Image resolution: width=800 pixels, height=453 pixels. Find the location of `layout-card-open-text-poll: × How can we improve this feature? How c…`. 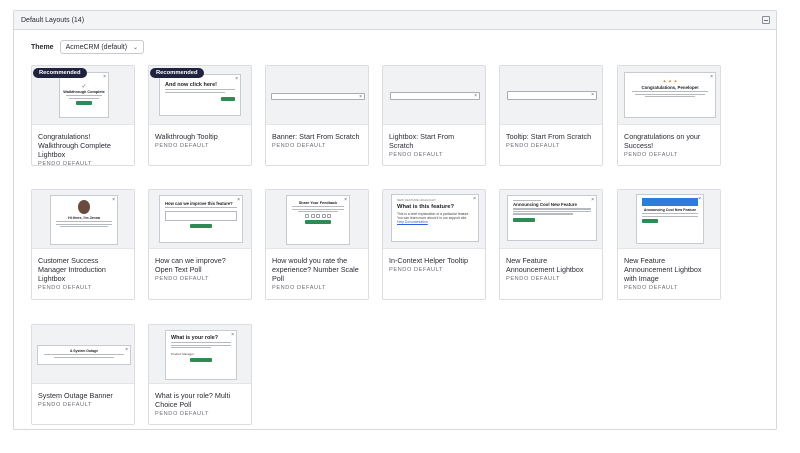

layout-card-open-text-poll: × How can we improve this feature? How c… is located at coordinates (200, 244).